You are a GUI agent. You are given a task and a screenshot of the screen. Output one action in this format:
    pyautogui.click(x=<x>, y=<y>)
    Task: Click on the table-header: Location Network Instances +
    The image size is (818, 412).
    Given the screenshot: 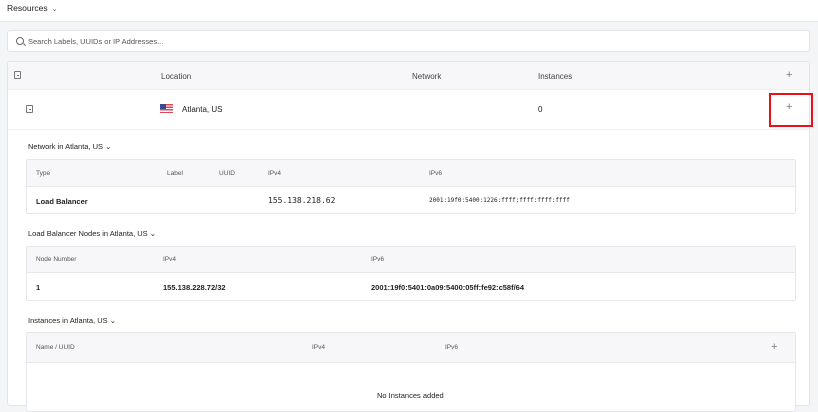 What is the action you would take?
    pyautogui.click(x=408, y=76)
    